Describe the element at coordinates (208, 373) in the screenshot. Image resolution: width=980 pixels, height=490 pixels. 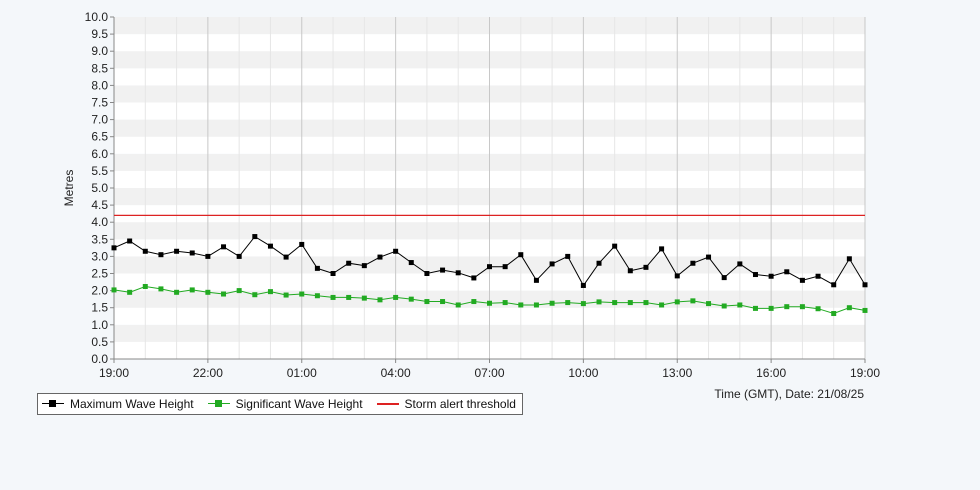
I see `x-tick-label: 22:00` at that location.